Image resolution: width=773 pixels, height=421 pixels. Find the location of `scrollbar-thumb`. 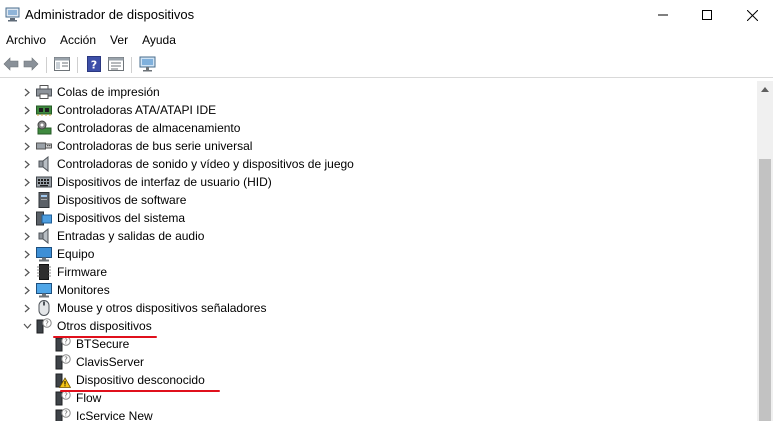

scrollbar-thumb is located at coordinates (765, 290).